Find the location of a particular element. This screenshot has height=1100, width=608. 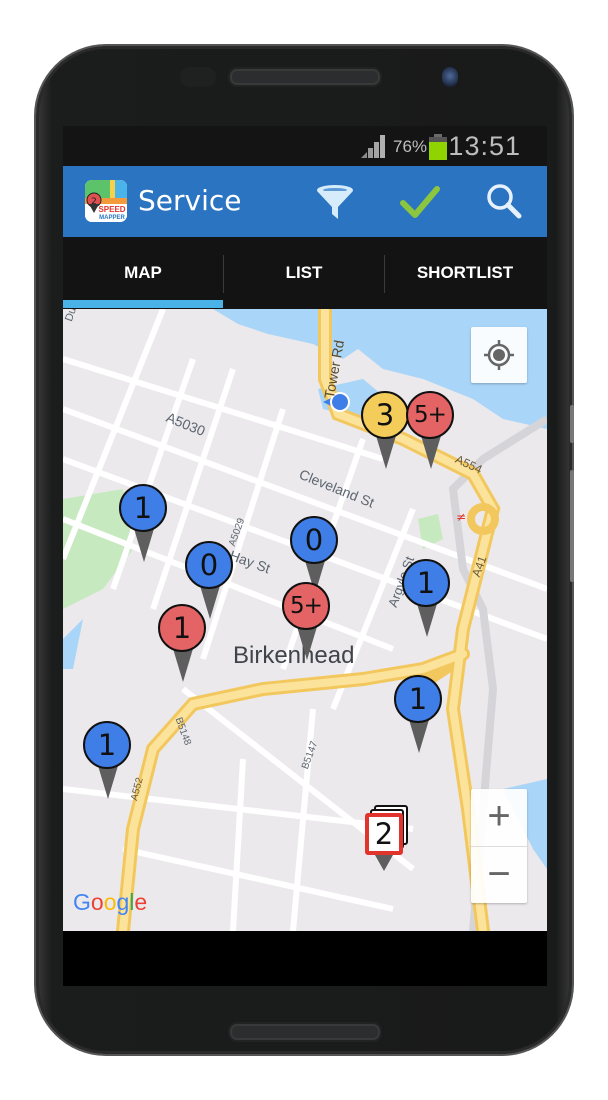

selected-tab-indicator is located at coordinates (143, 304).